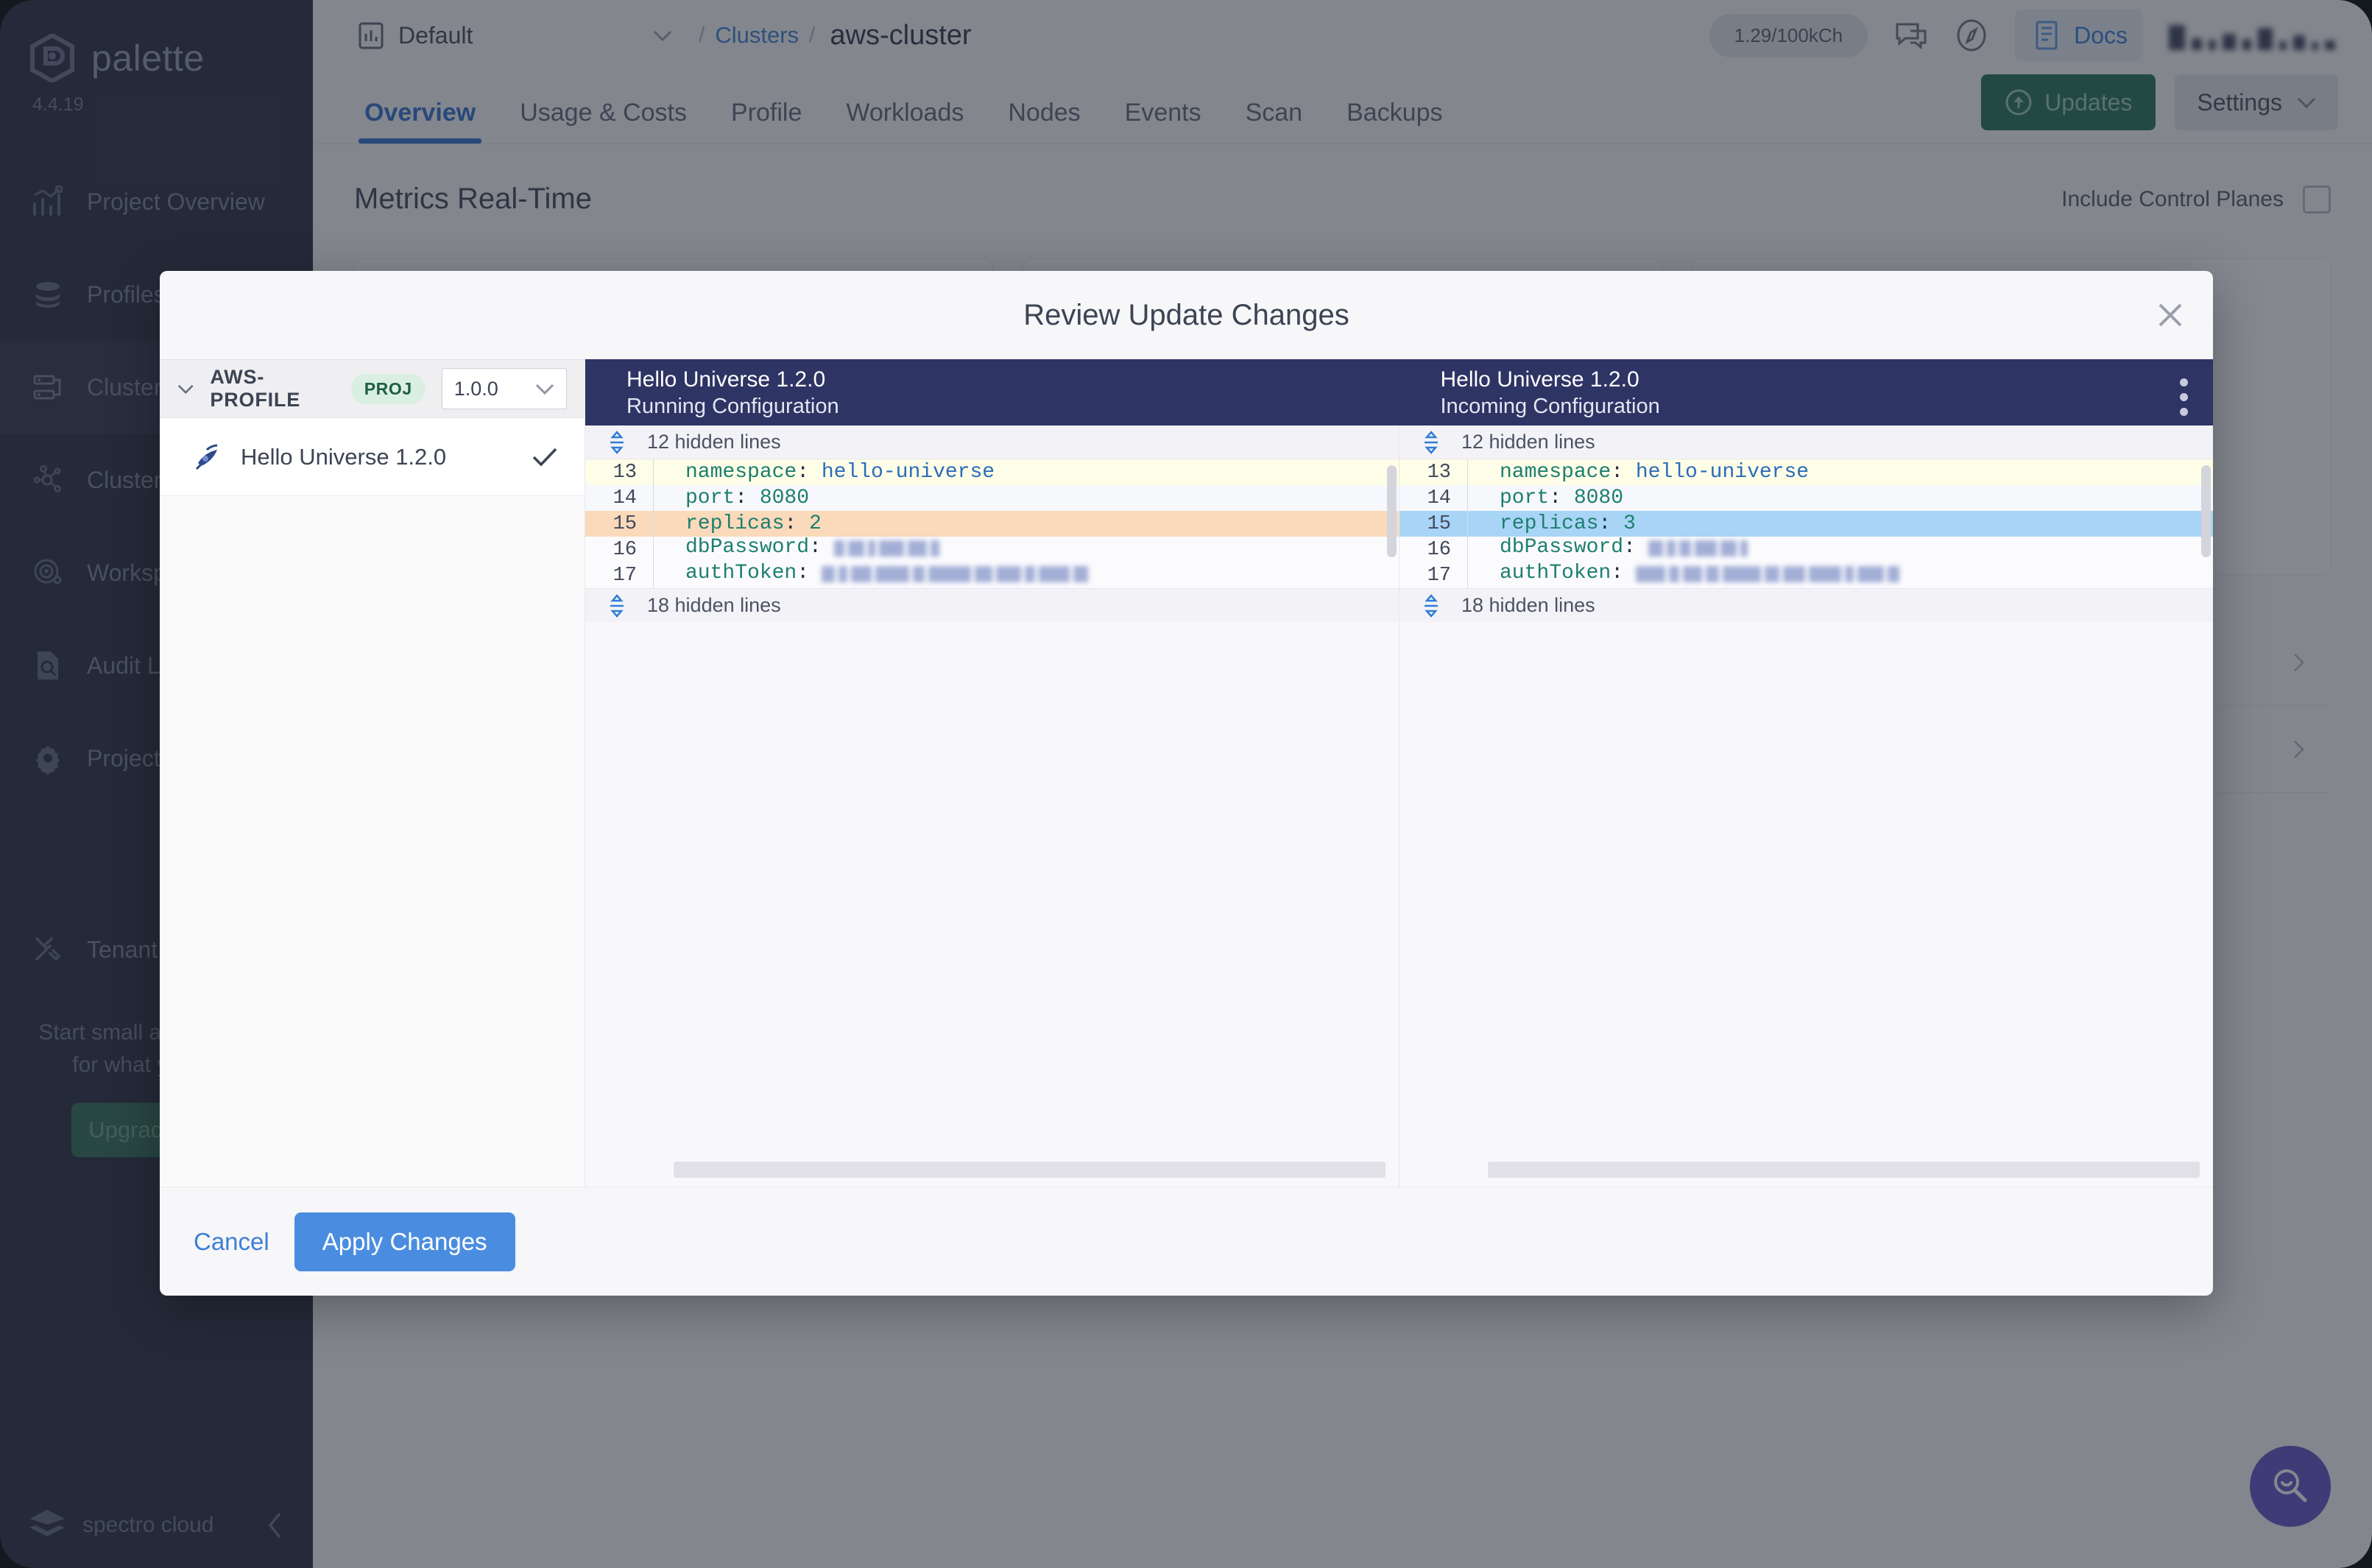 This screenshot has height=1568, width=2372. I want to click on diff-right-subtitle: Incoming Configuration, so click(1550, 406).